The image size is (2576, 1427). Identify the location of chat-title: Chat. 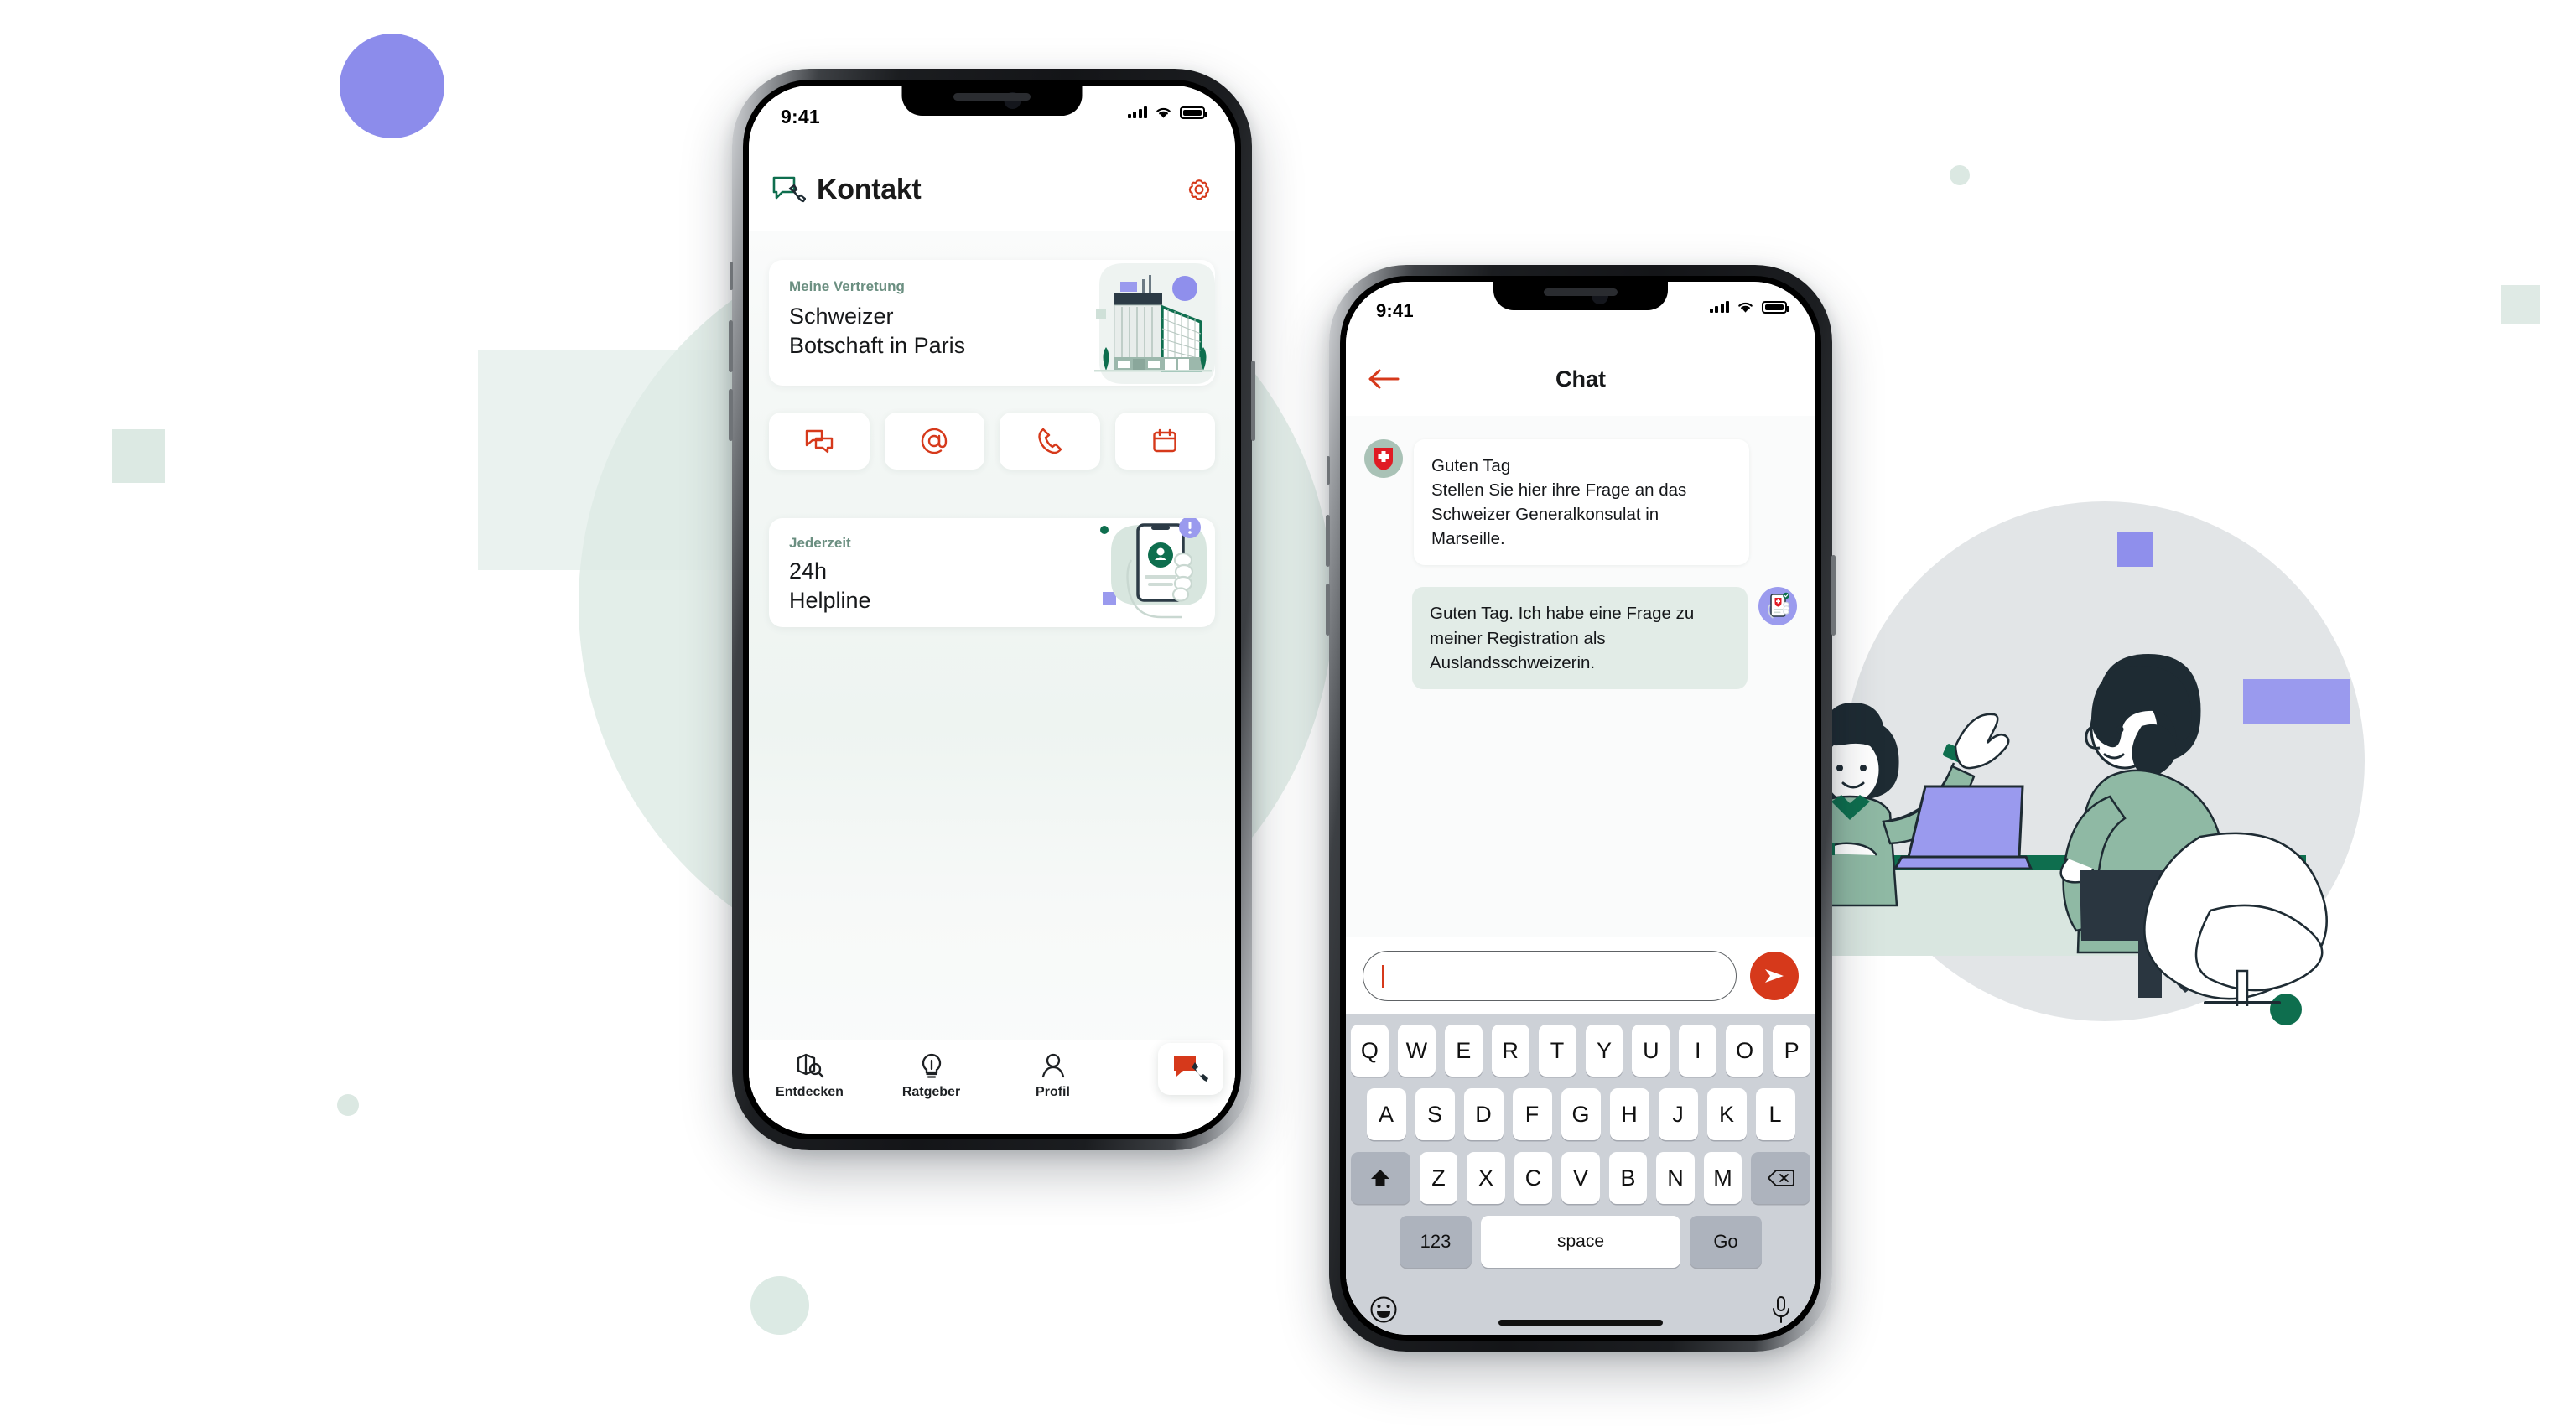
(1580, 379).